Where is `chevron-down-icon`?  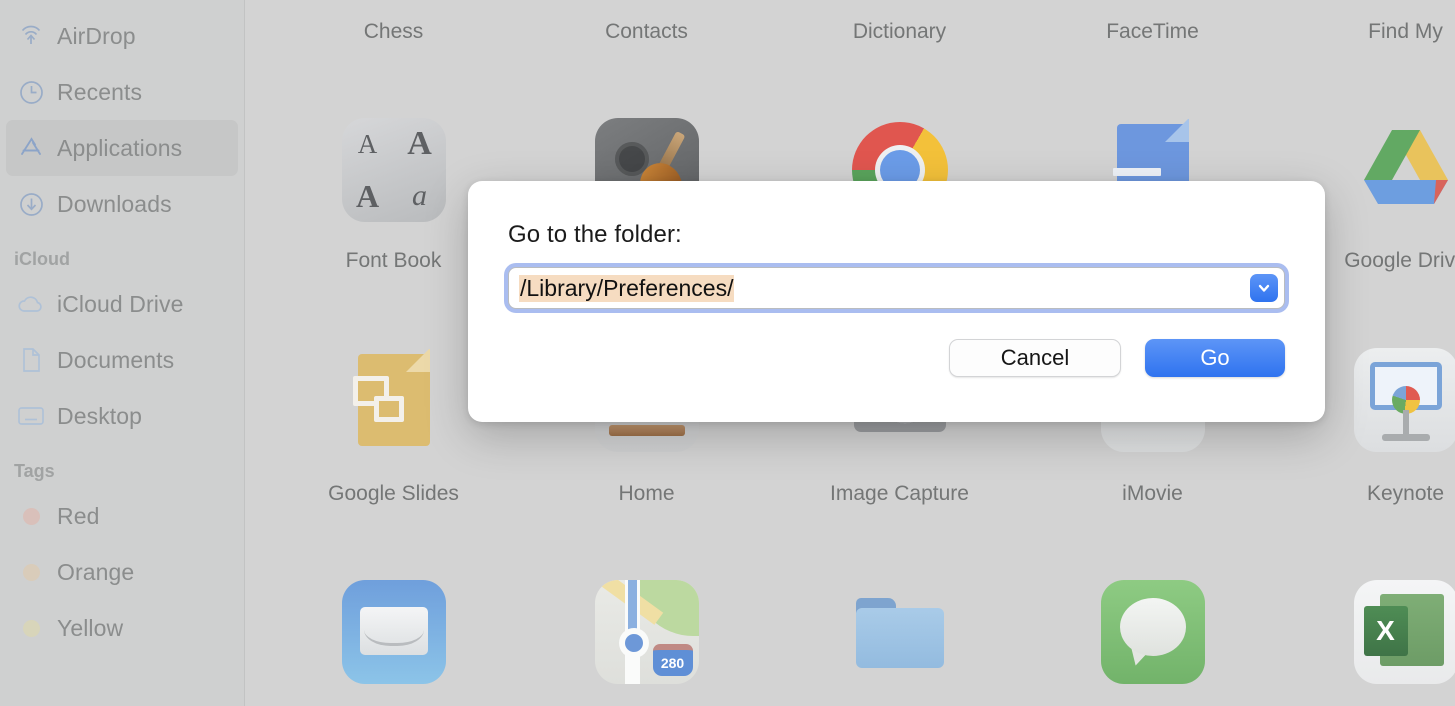
chevron-down-icon is located at coordinates (1264, 288).